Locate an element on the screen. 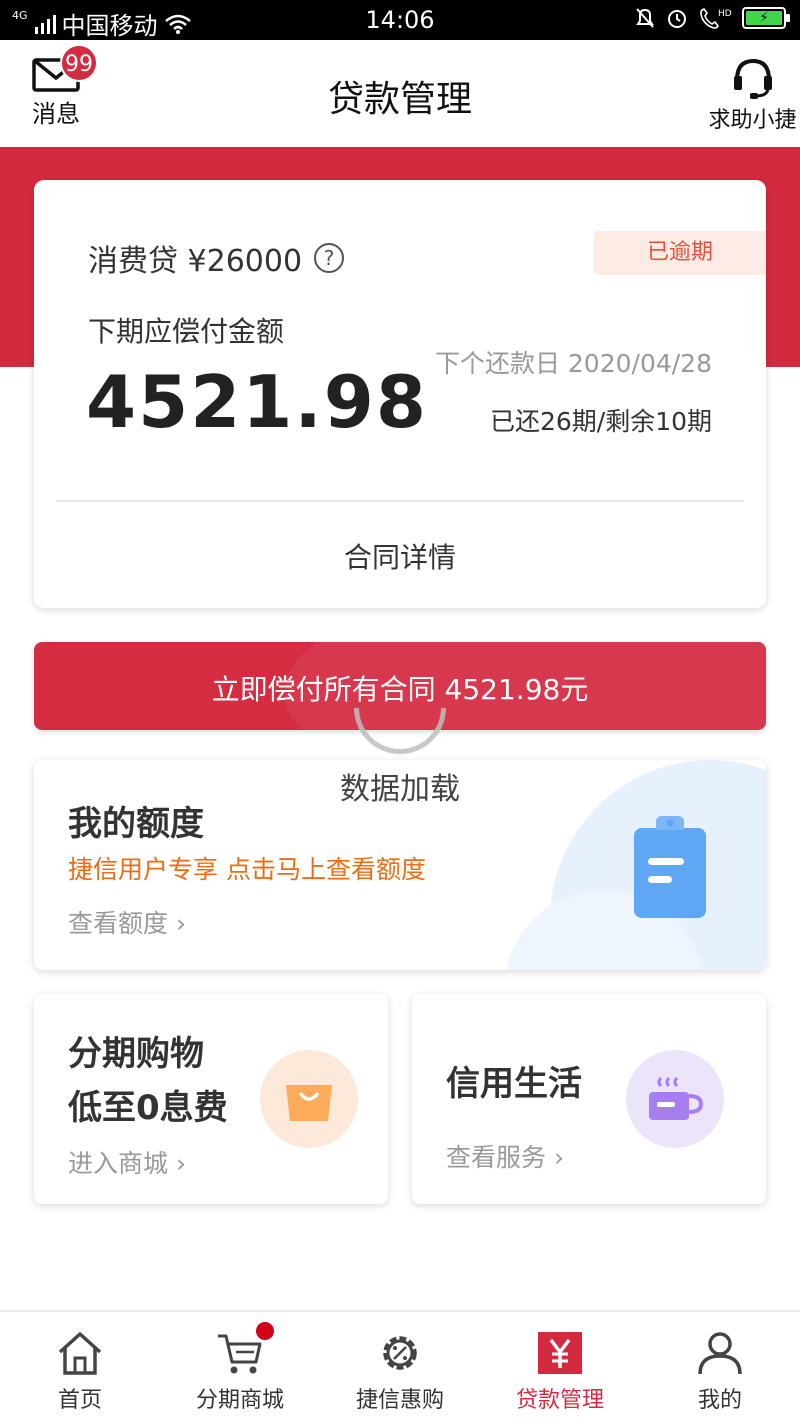  headset-icon is located at coordinates (752, 78).